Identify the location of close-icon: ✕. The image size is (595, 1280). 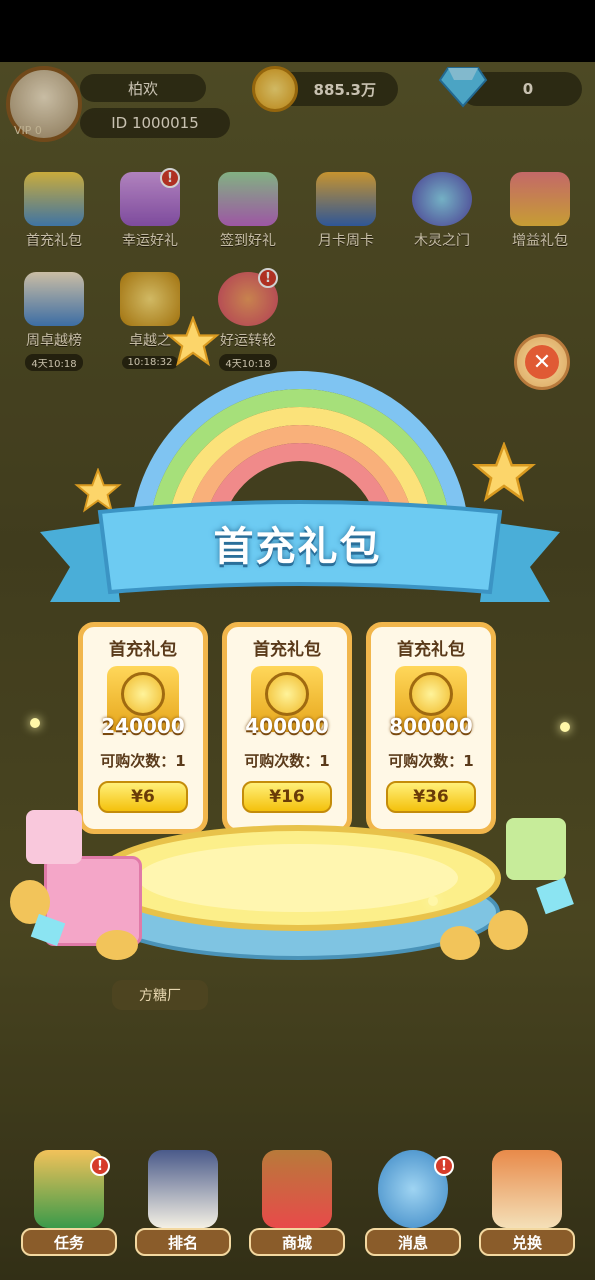
(542, 362).